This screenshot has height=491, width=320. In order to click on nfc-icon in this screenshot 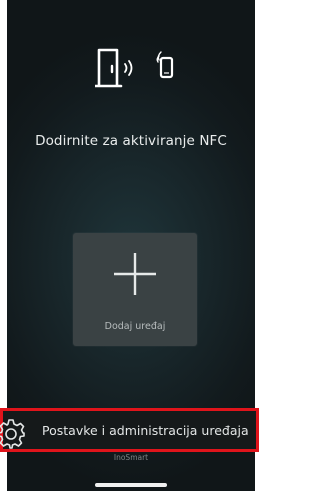, I will do `click(134, 68)`.